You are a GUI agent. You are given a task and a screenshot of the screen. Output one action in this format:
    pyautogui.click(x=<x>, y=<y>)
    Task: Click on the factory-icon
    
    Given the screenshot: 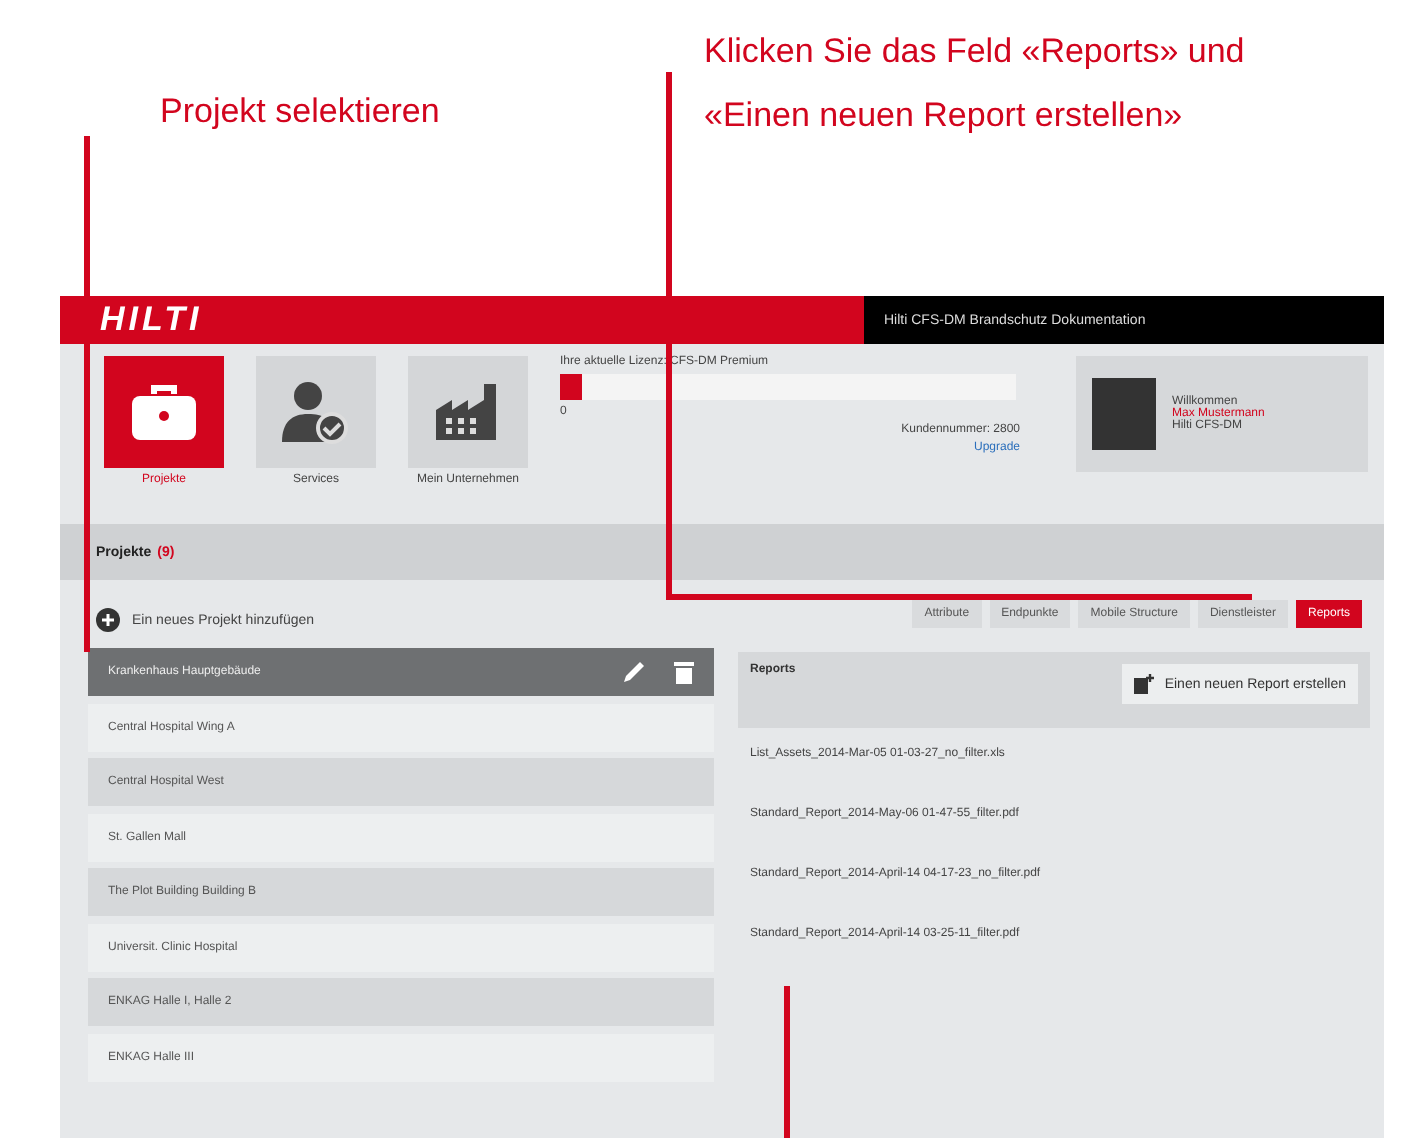 What is the action you would take?
    pyautogui.click(x=468, y=412)
    